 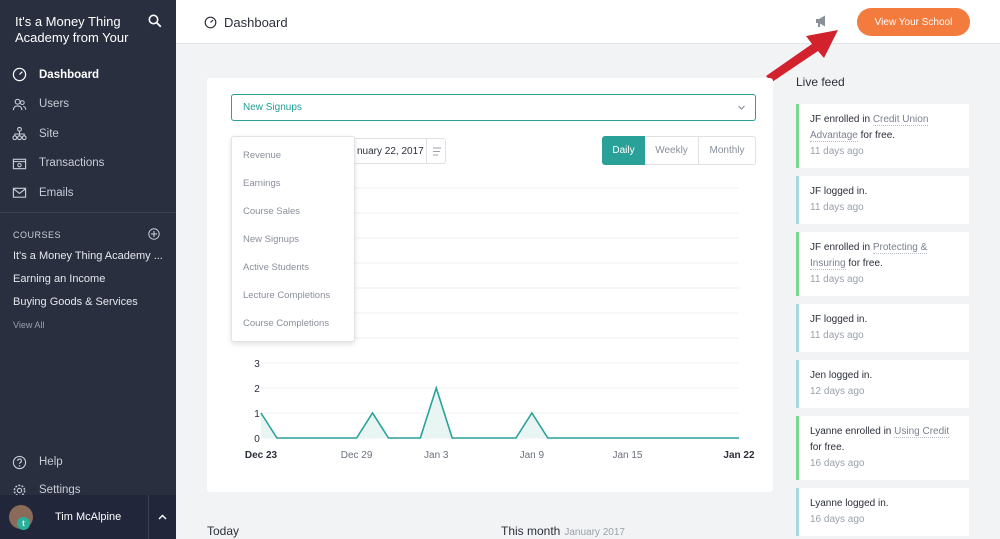 I want to click on sidebar-item-label: Dashboard, so click(x=69, y=74).